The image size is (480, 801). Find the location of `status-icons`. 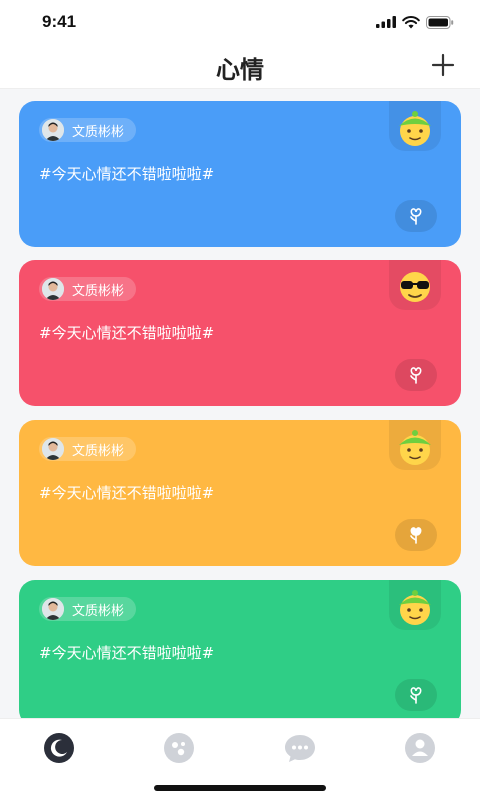

status-icons is located at coordinates (415, 22).